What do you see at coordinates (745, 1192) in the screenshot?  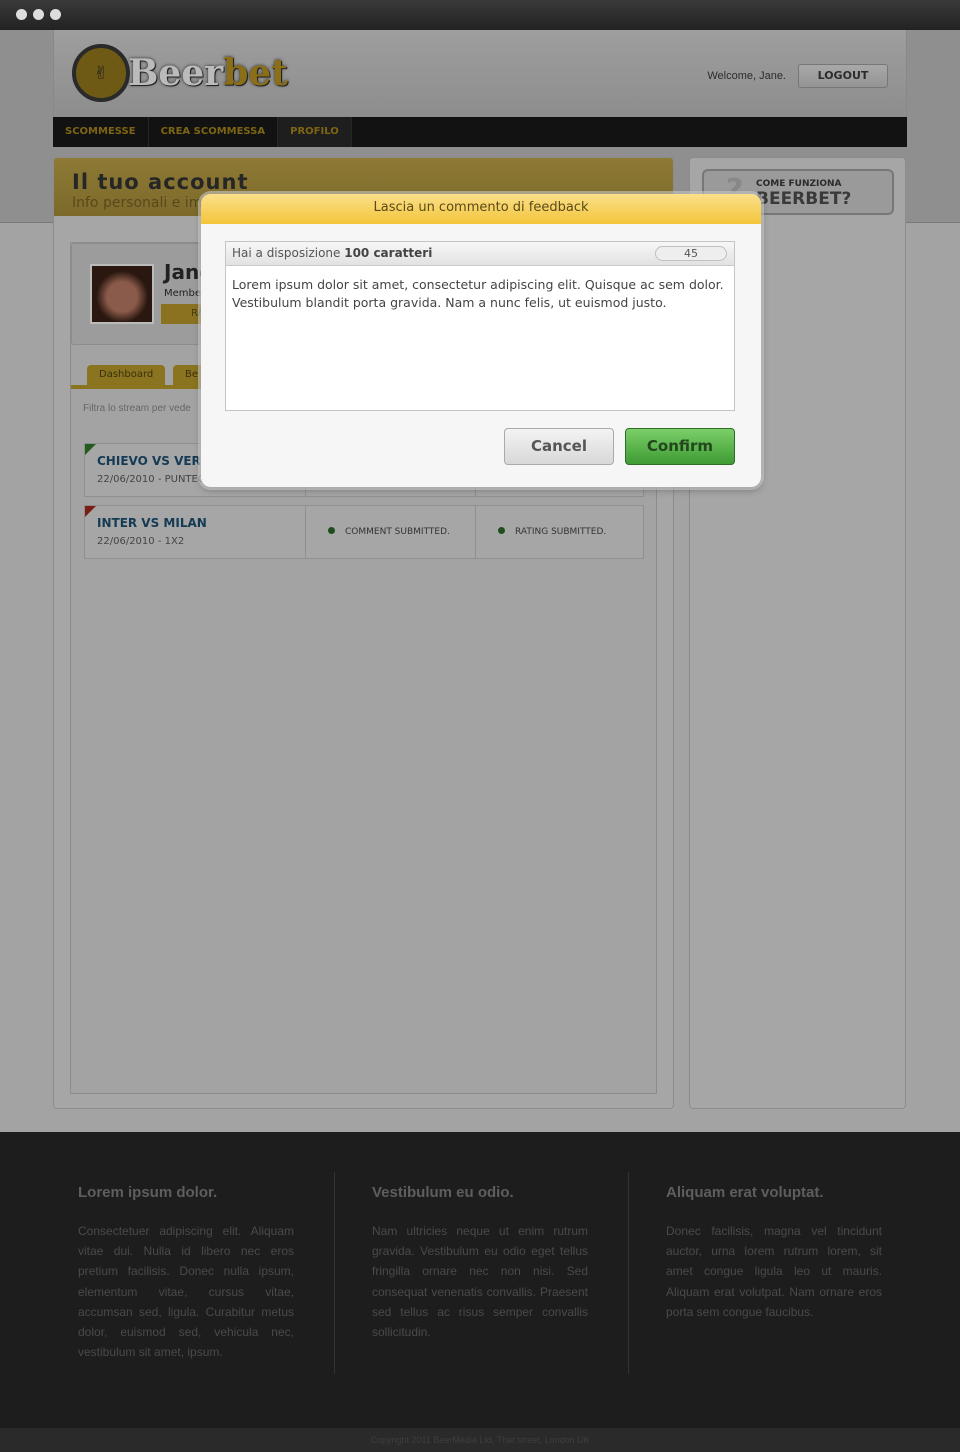 I see `footer-heading: Aliquam erat voluptat.` at bounding box center [745, 1192].